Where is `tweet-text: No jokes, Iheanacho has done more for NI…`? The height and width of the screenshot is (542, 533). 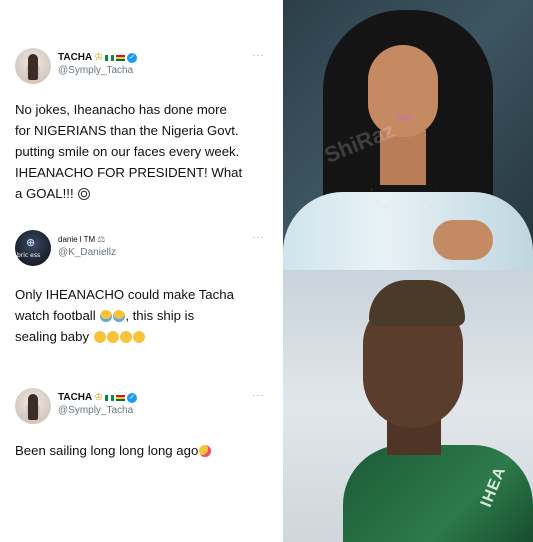 tweet-text: No jokes, Iheanacho has done more for NI… is located at coordinates (145, 151).